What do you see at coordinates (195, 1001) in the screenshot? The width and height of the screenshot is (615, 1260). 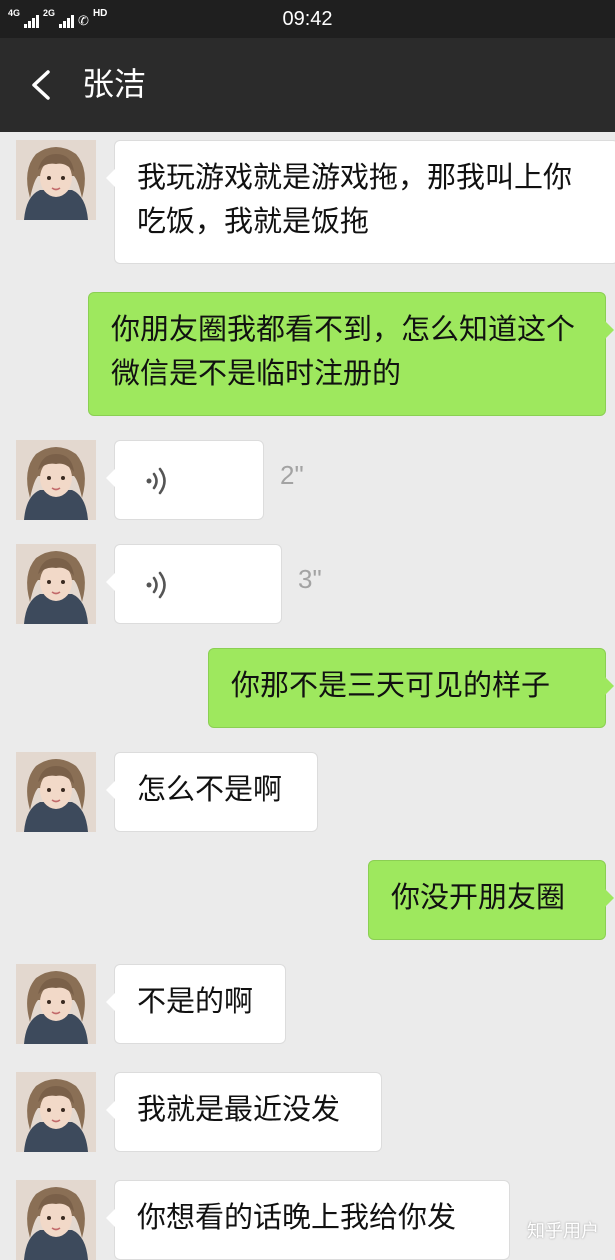 I see `message-text: 不是的啊` at bounding box center [195, 1001].